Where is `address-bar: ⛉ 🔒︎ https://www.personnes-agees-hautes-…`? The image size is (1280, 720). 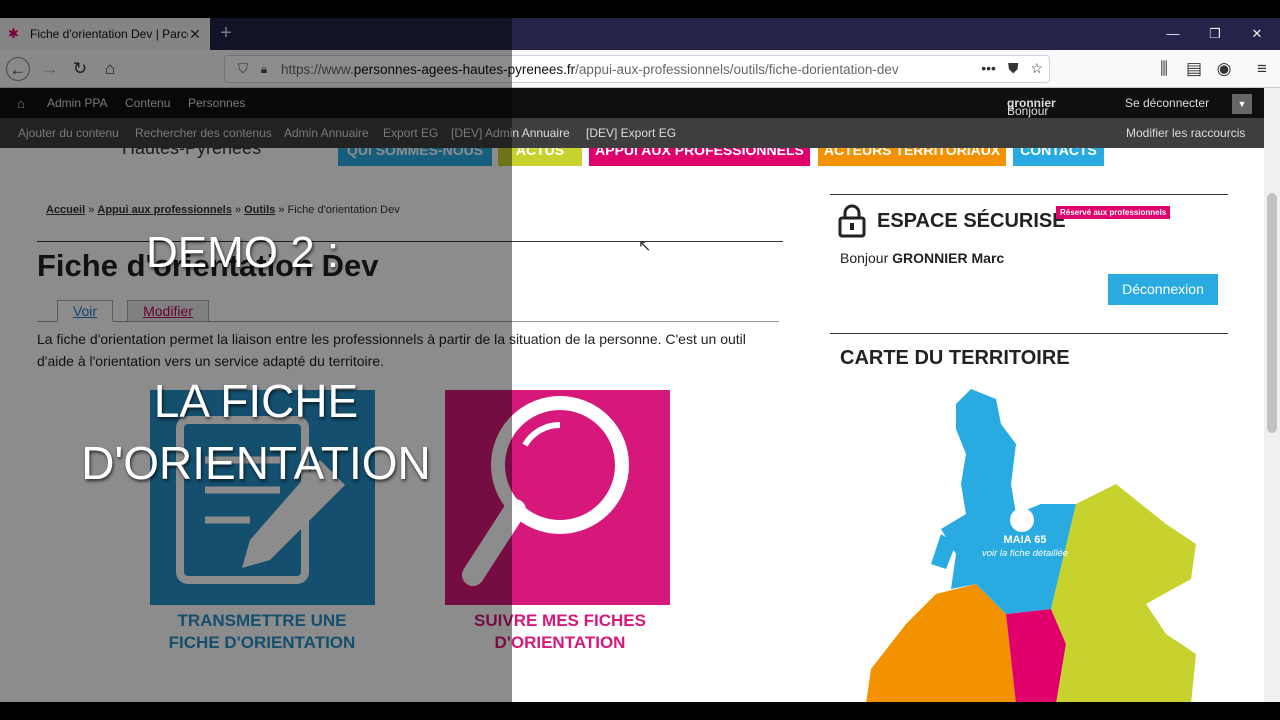
address-bar: ⛉ 🔒︎ https://www.personnes-agees-hautes-… is located at coordinates (637, 69).